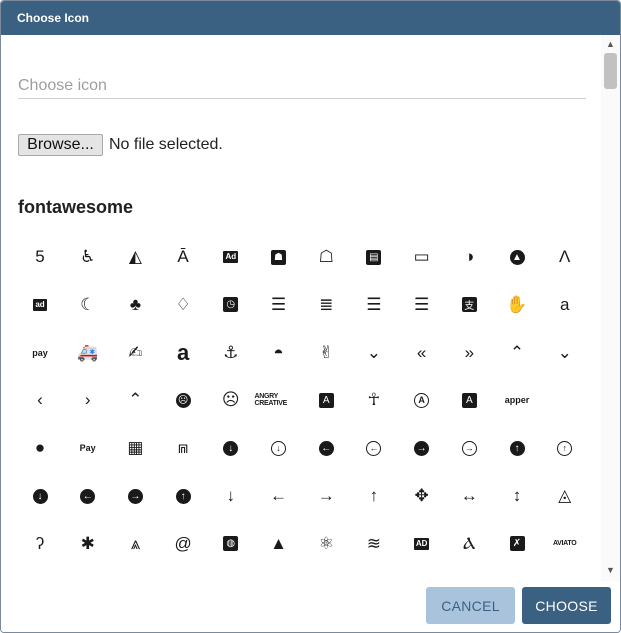 This screenshot has width=621, height=633. Describe the element at coordinates (279, 257) in the screenshot. I see `icon-option: ☗` at that location.